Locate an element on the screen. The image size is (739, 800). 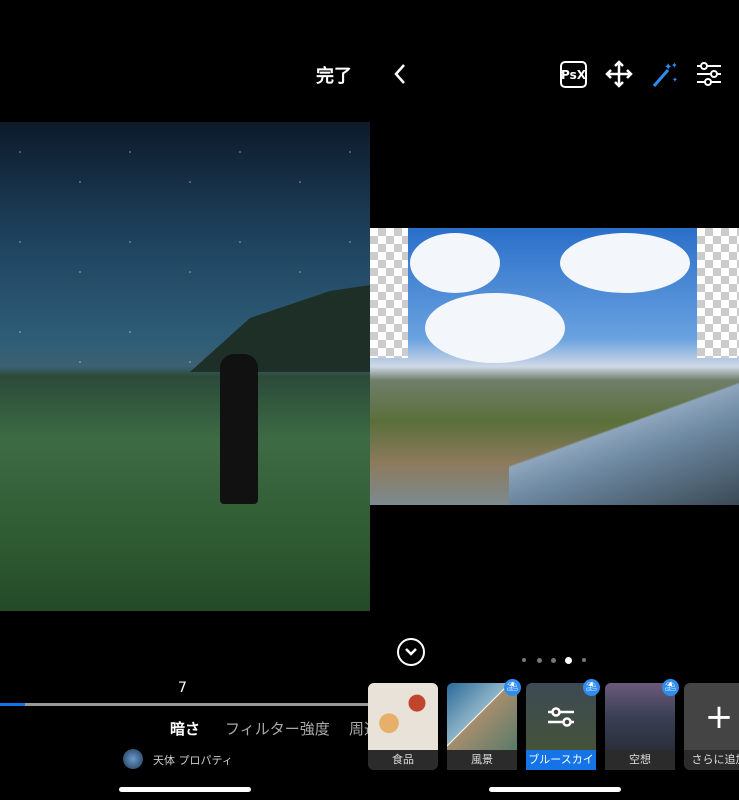
collapse-chevron-icon is located at coordinates (411, 652).